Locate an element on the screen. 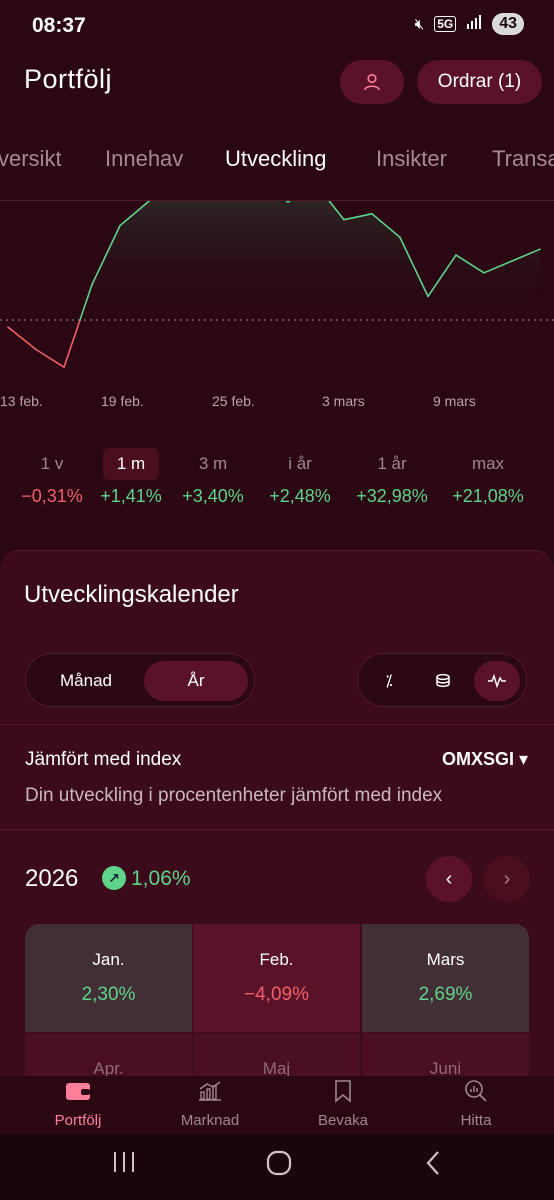 The height and width of the screenshot is (1200, 554). period-label: 3 m is located at coordinates (213, 463).